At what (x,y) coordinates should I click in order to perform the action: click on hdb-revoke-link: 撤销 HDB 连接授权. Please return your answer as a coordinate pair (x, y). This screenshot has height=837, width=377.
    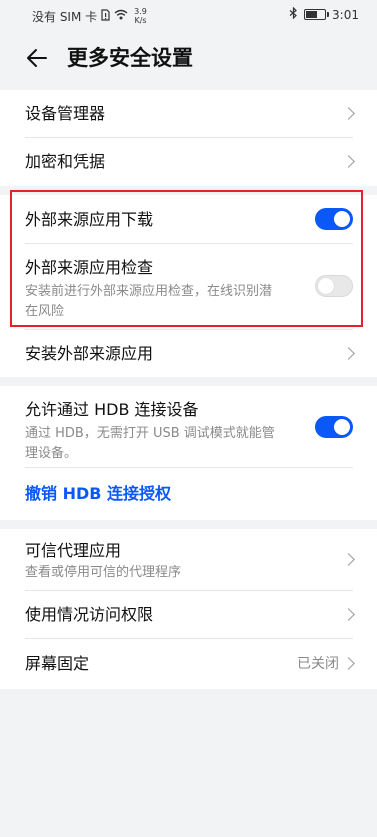
    Looking at the image, I should click on (98, 493).